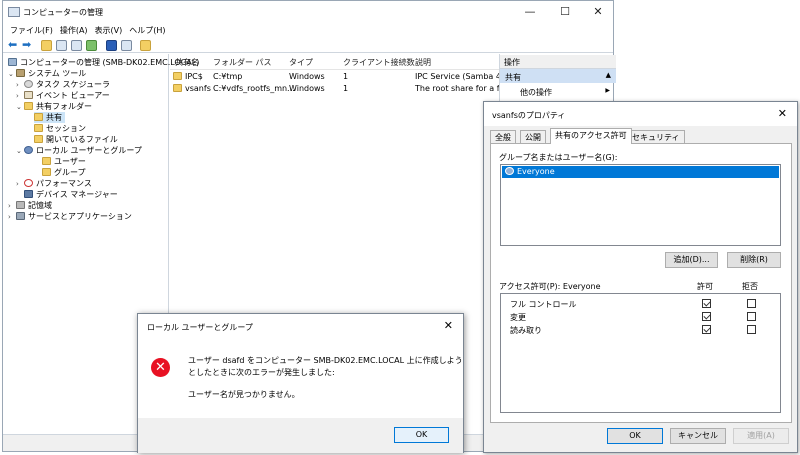 Image resolution: width=800 pixels, height=455 pixels. I want to click on actions-section-shares: 共有 ▲, so click(558, 76).